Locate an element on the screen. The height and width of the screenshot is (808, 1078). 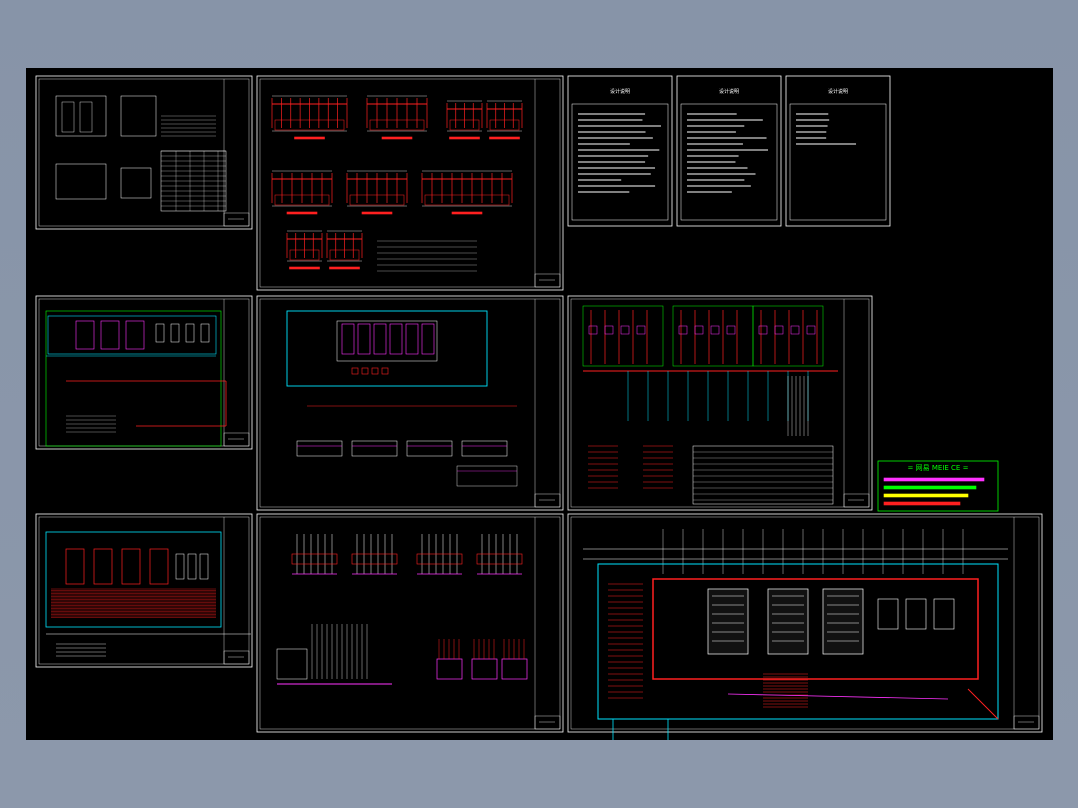
cable-tray is located at coordinates (514, 669).